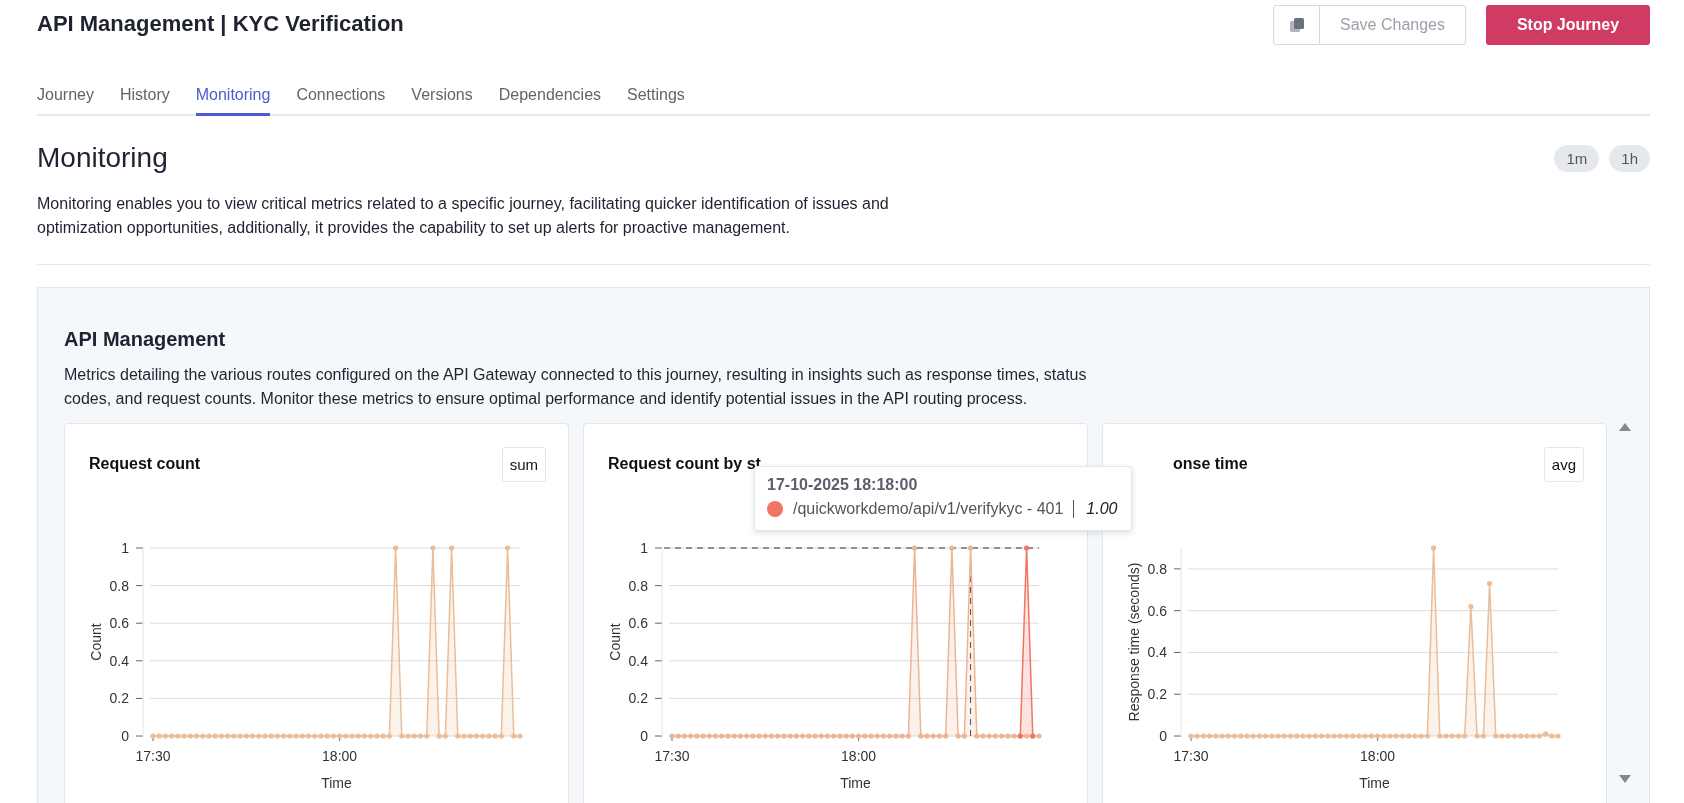 The image size is (1684, 803). I want to click on stop-button: Stop Journey, so click(1568, 25).